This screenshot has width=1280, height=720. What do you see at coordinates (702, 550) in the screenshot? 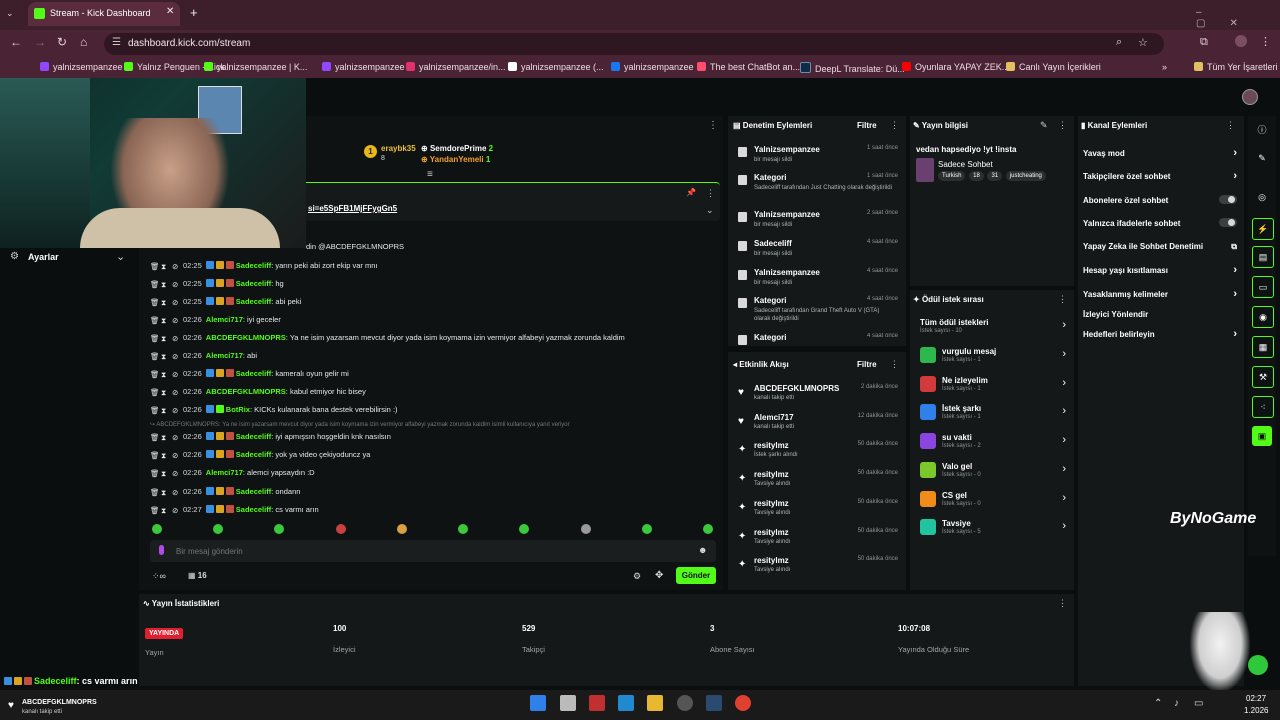
I see `emoji-icon: ☻` at bounding box center [702, 550].